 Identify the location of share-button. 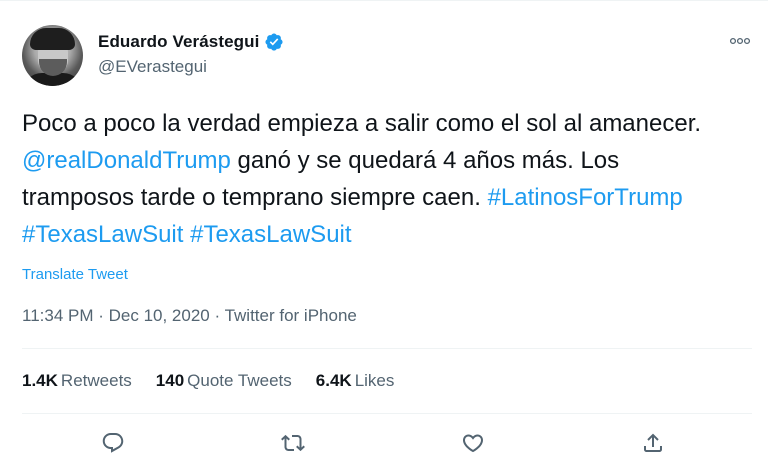
(653, 443).